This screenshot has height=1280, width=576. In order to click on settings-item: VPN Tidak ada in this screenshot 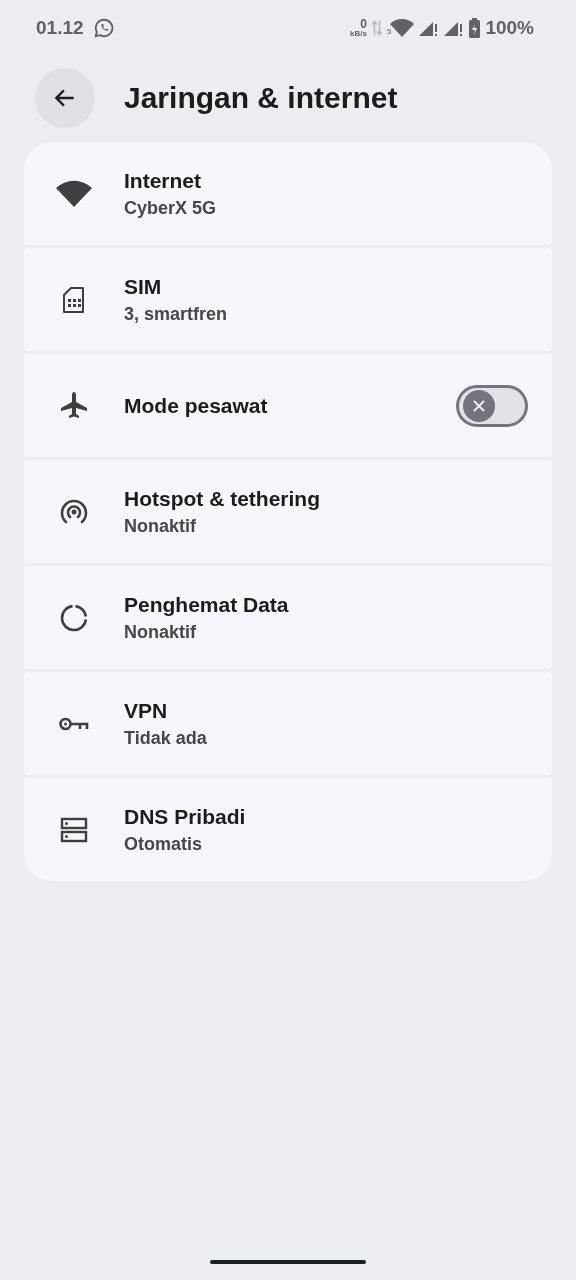, I will do `click(288, 723)`.